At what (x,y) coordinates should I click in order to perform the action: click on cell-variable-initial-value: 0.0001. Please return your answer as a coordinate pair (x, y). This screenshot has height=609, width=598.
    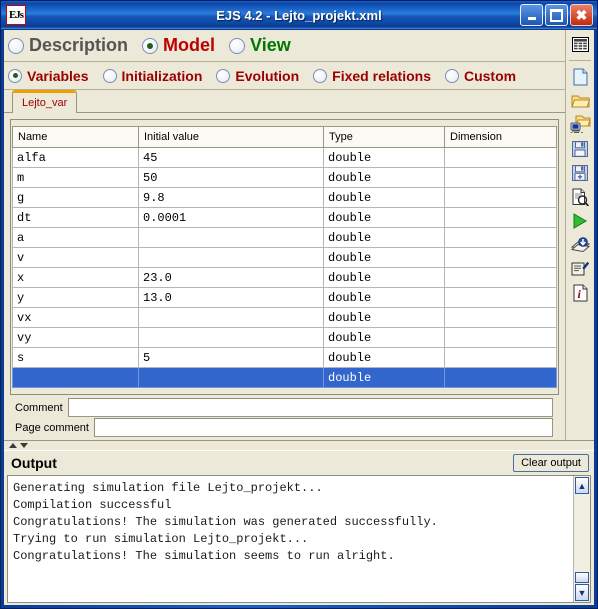
    Looking at the image, I should click on (231, 217).